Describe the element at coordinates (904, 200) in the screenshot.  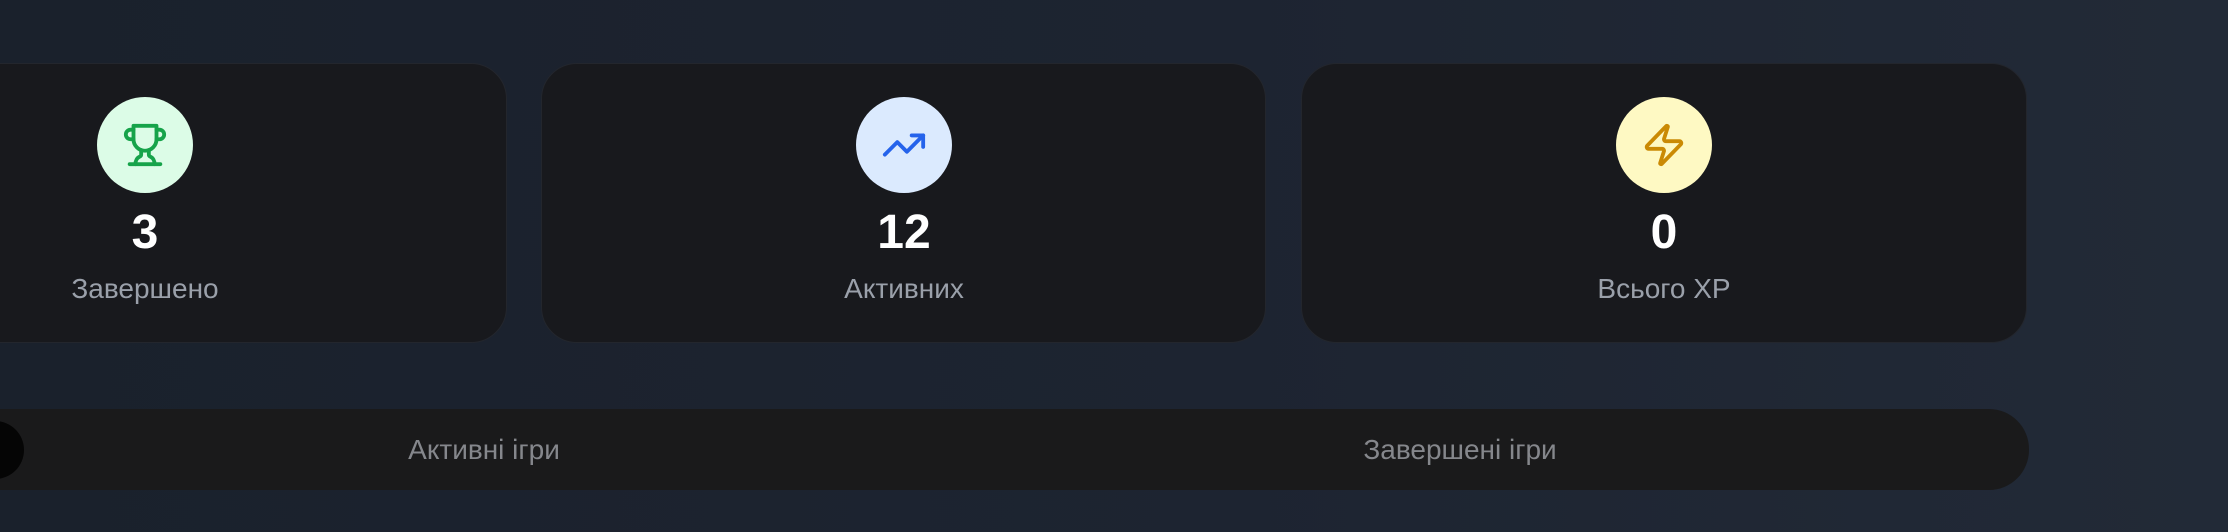
I see `stat-card-content: 12 Активних` at that location.